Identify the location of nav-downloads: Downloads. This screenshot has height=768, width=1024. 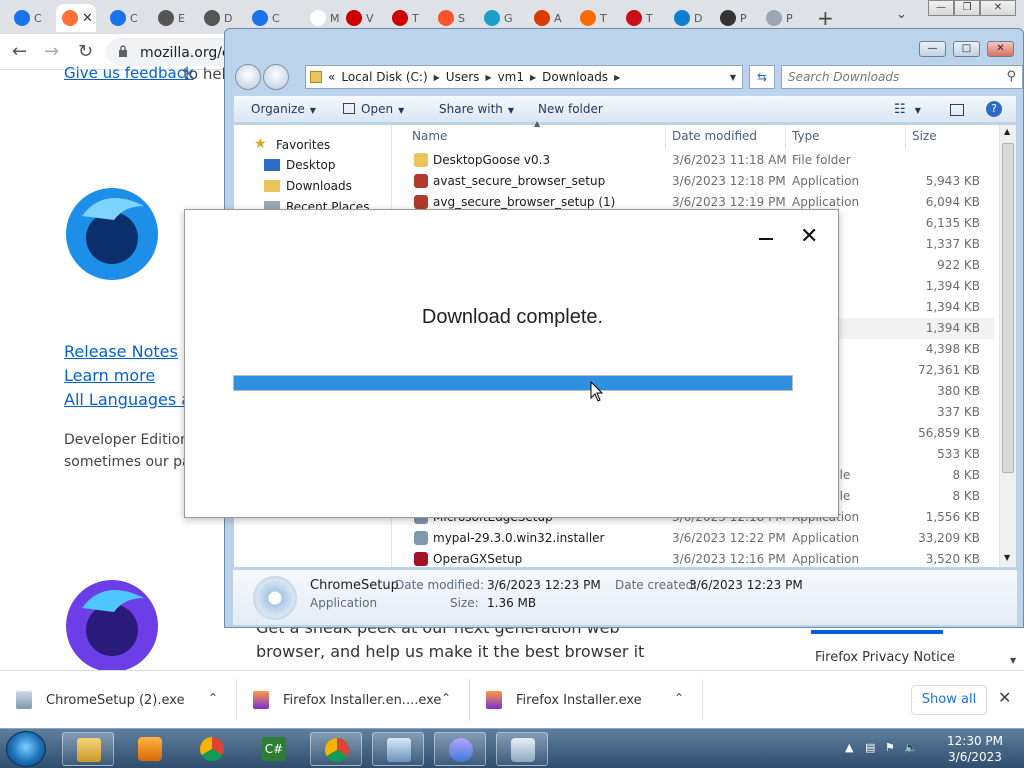
(308, 186).